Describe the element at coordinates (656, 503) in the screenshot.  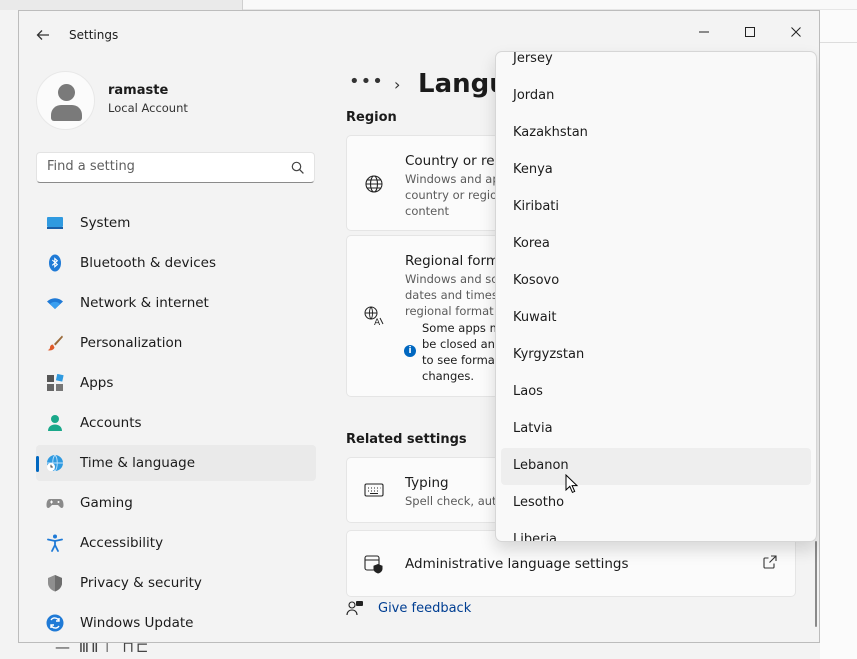
I see `country-option: Lesotho` at that location.